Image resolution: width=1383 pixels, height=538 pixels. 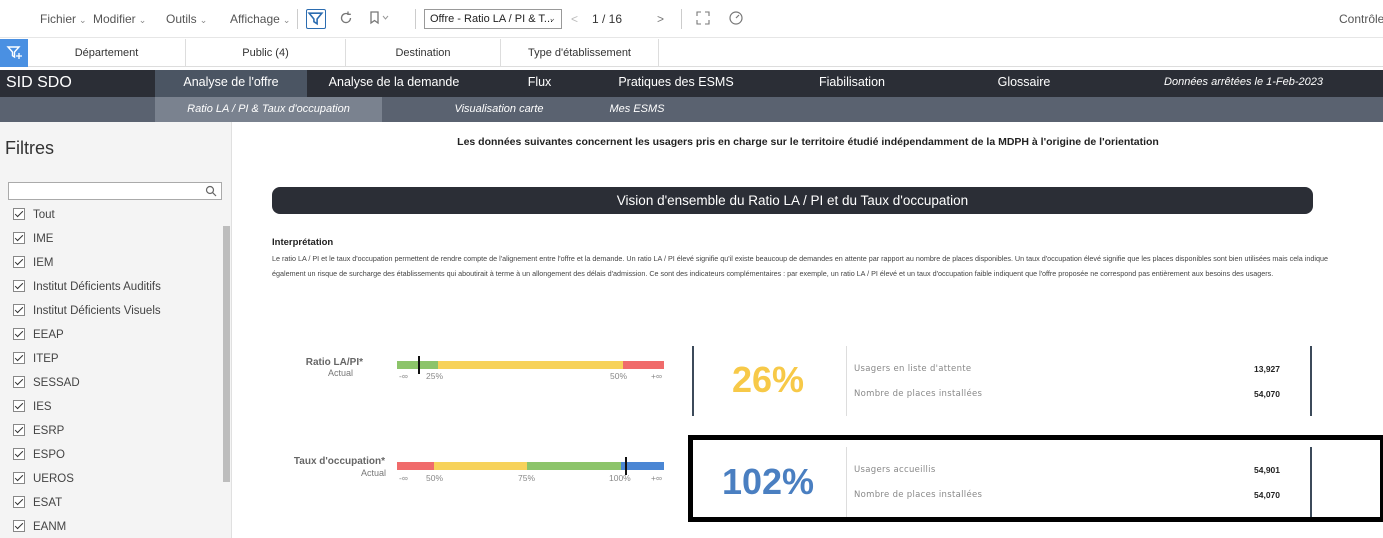 What do you see at coordinates (63, 19) in the screenshot?
I see `menu-fichier: Fichier ⌄` at bounding box center [63, 19].